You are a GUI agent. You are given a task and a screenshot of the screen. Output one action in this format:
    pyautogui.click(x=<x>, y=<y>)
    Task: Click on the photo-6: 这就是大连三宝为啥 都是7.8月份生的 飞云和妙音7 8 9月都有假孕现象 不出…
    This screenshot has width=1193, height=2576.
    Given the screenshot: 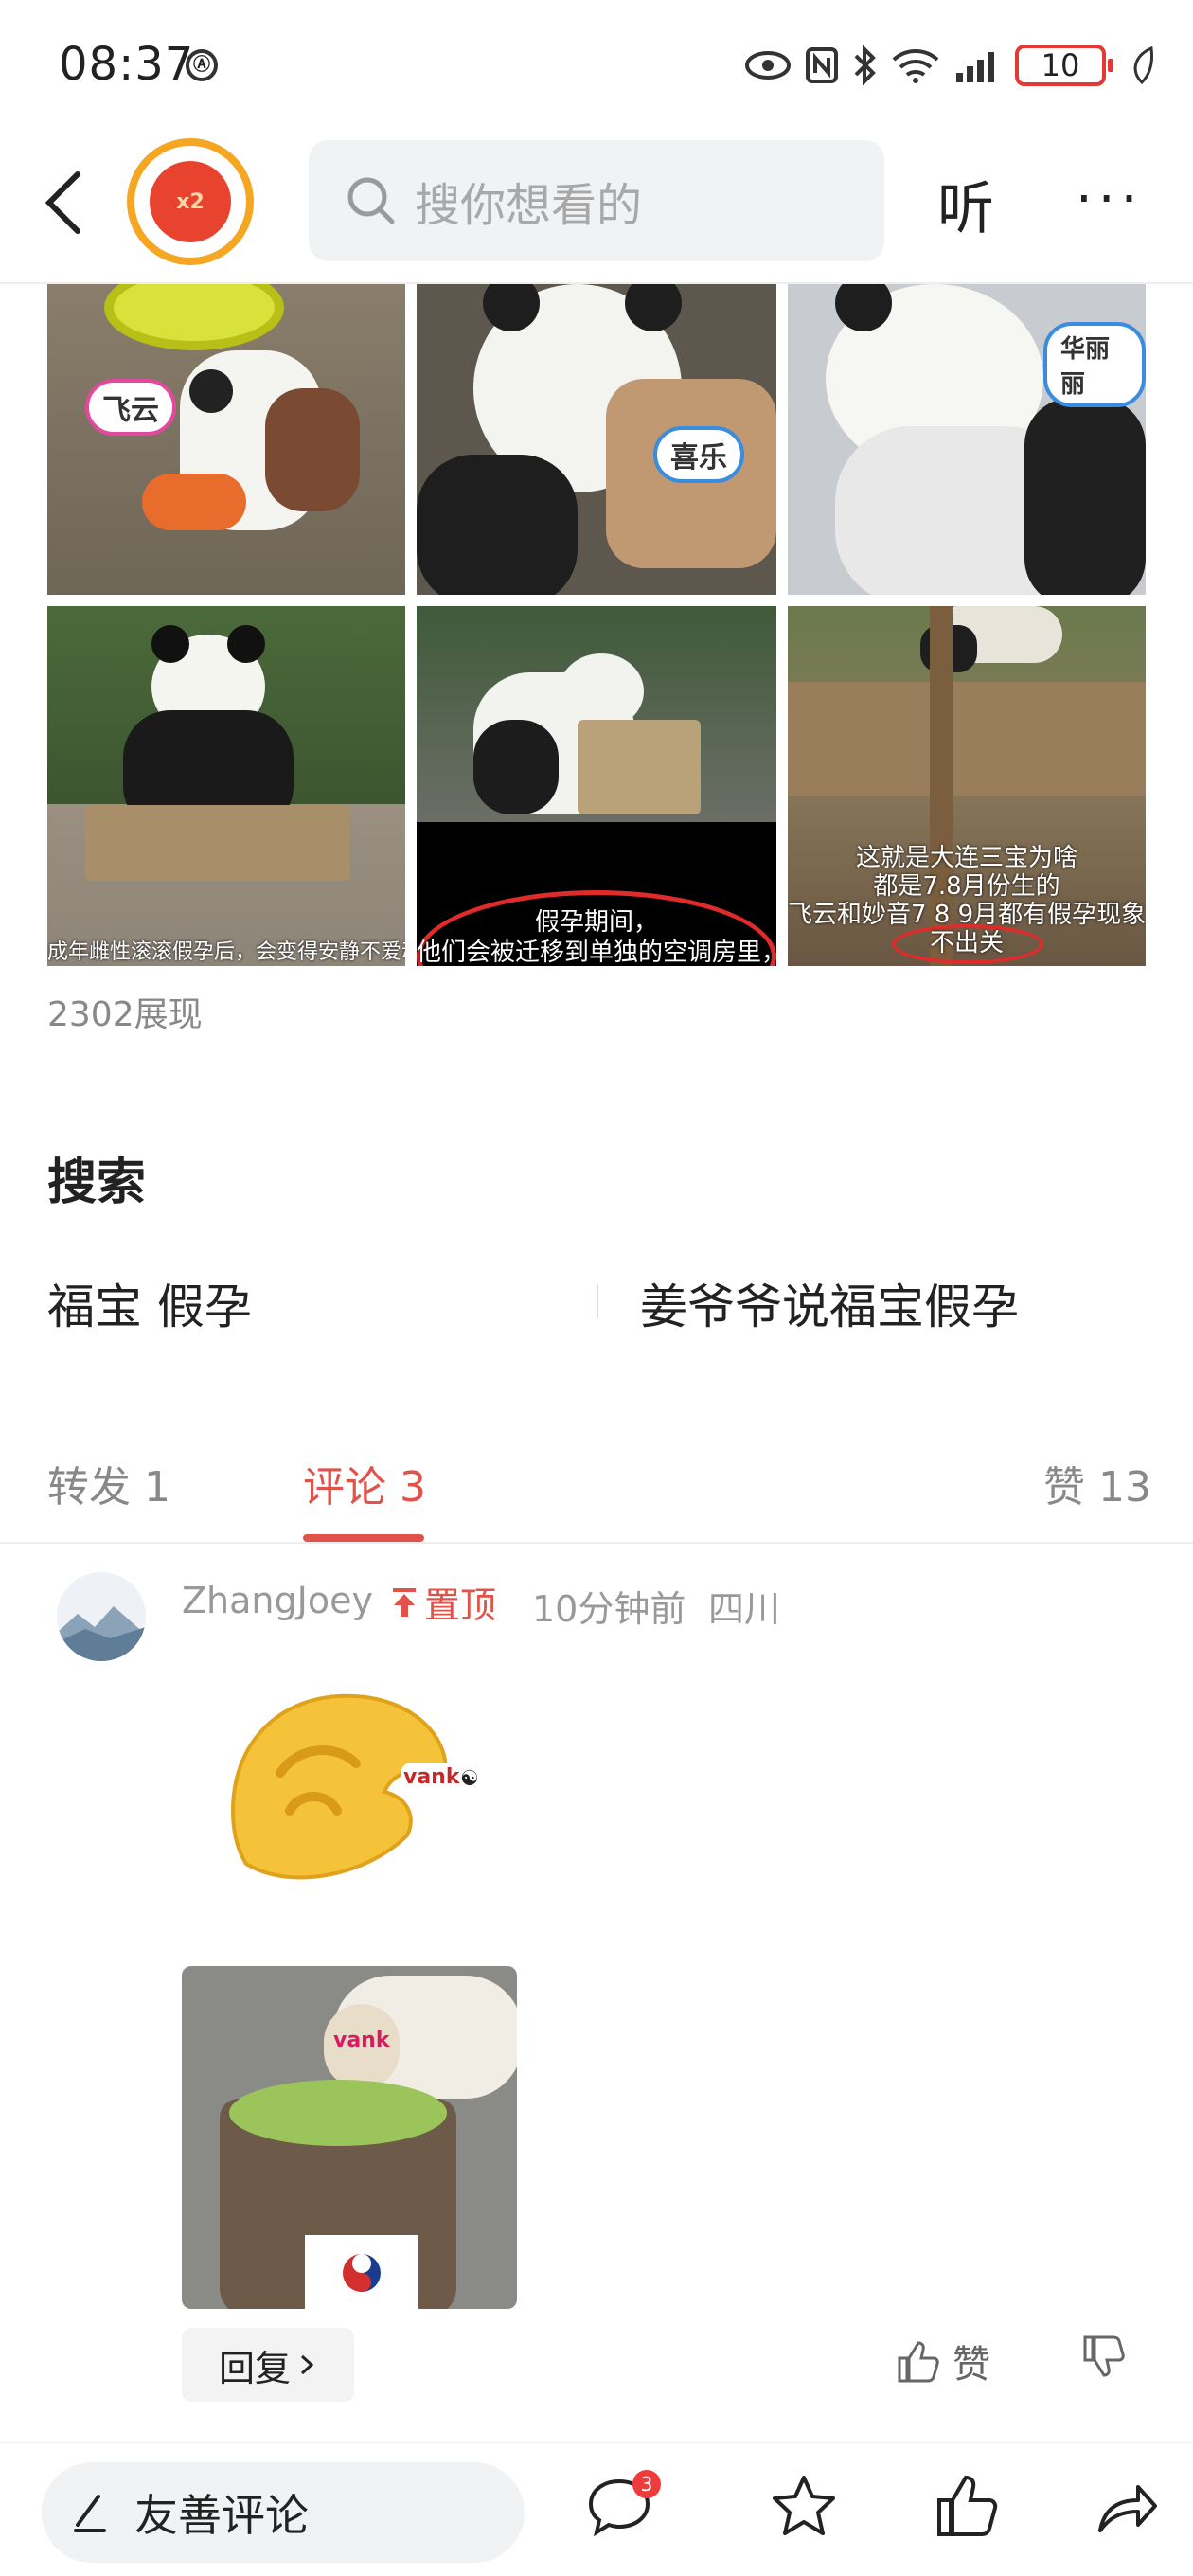 What is the action you would take?
    pyautogui.click(x=967, y=786)
    